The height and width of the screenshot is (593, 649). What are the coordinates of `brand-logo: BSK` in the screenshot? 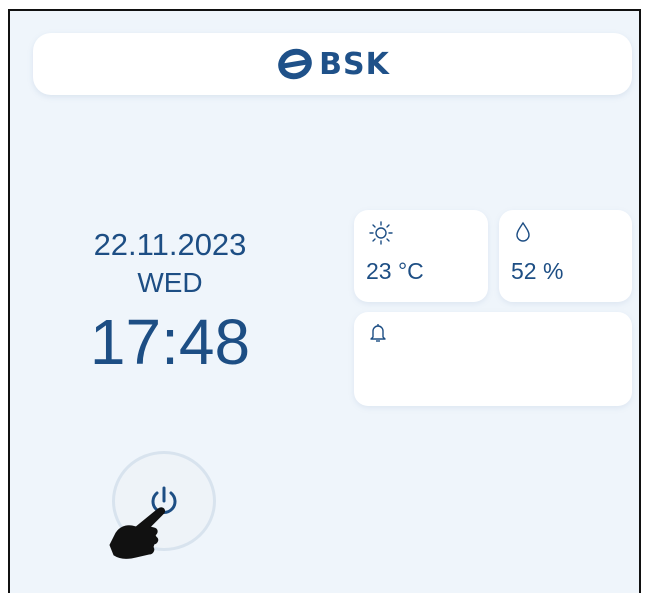 It's located at (332, 64).